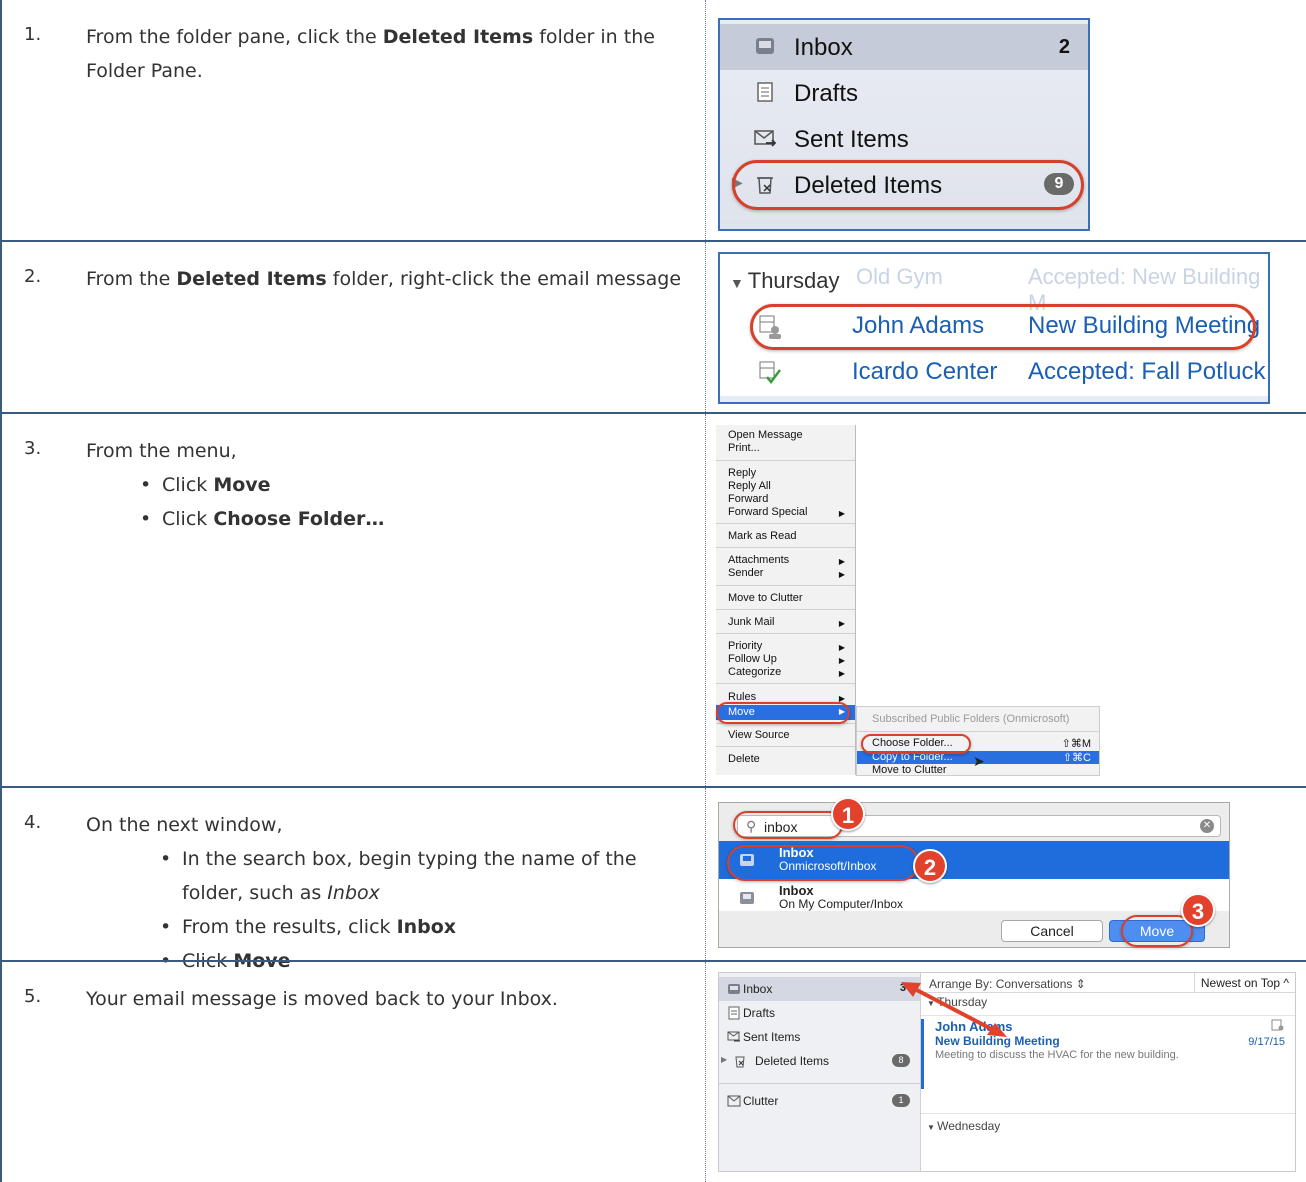 The image size is (1306, 1182). What do you see at coordinates (1207, 826) in the screenshot?
I see `clear-icon: ✕` at bounding box center [1207, 826].